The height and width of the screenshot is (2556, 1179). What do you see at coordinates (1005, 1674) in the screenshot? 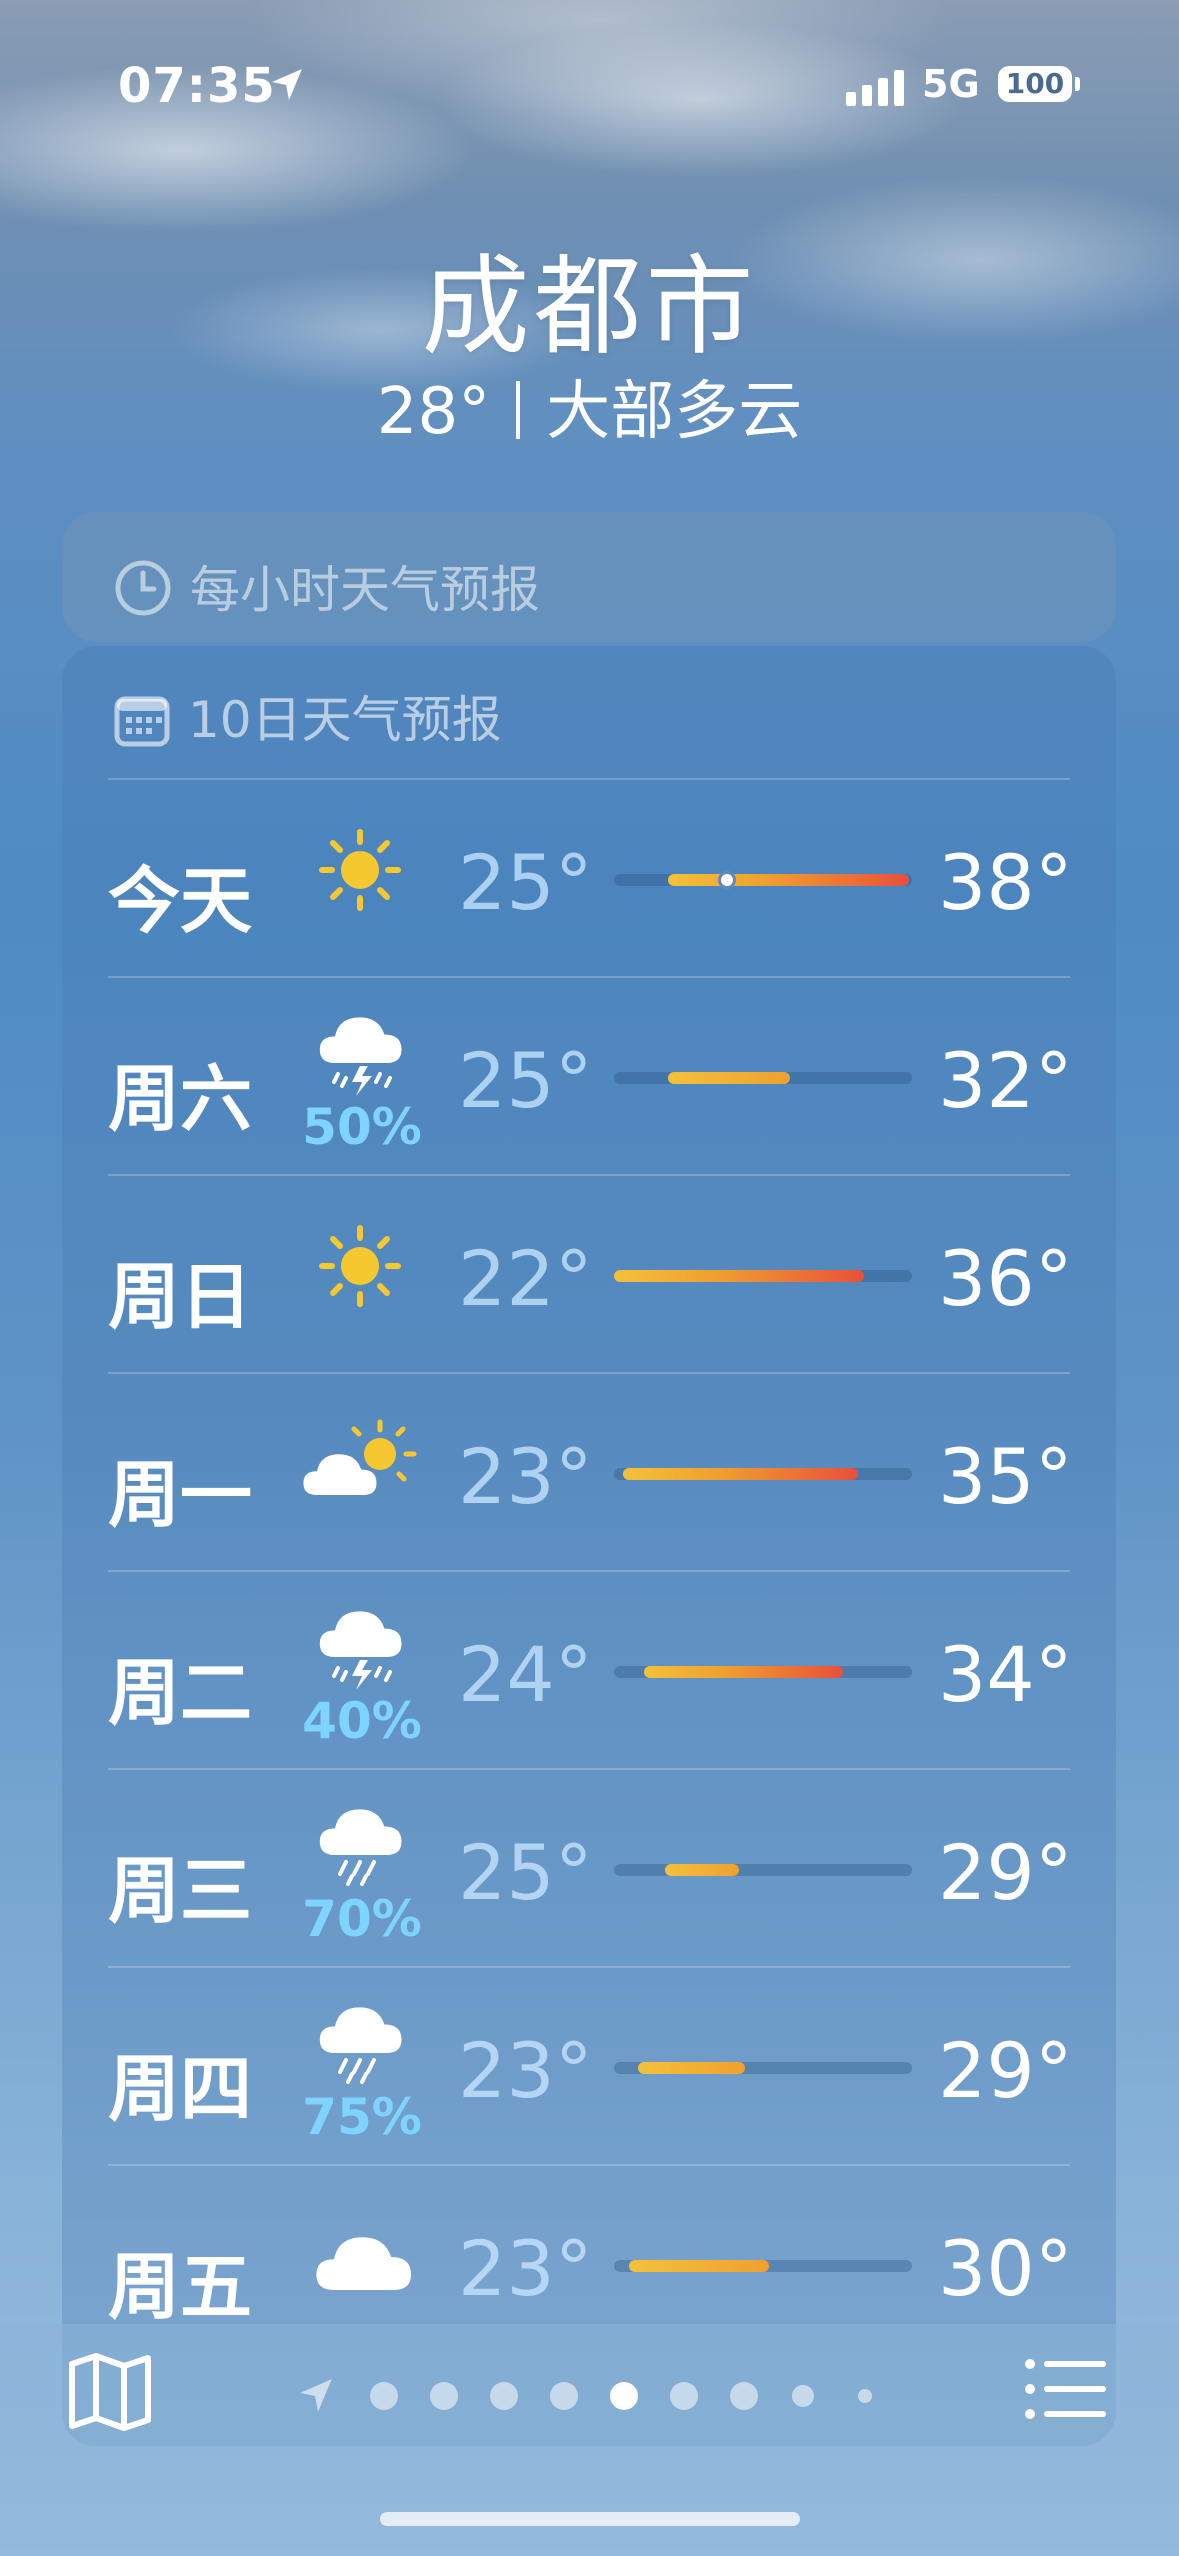
I see `high-temperature: 34°` at bounding box center [1005, 1674].